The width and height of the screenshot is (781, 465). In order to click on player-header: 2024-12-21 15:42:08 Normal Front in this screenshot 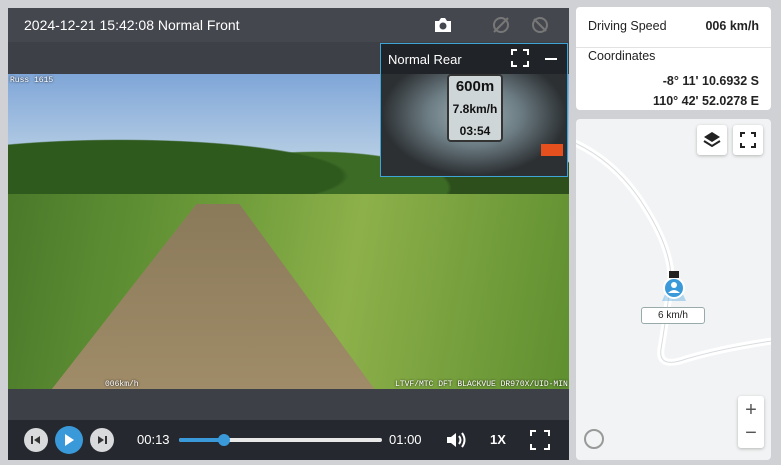, I will do `click(288, 25)`.